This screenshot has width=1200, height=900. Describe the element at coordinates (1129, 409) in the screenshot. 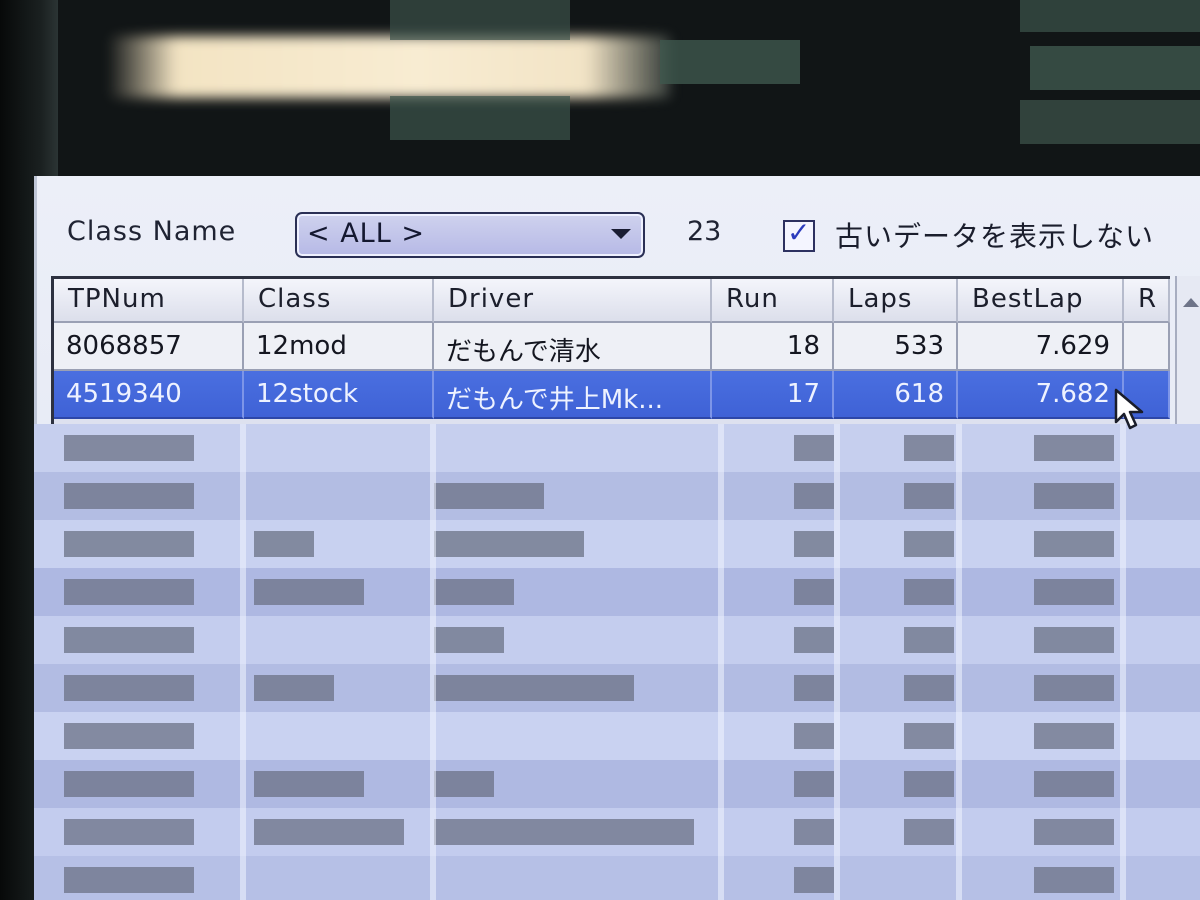

I see `mouse-cursor-icon` at that location.